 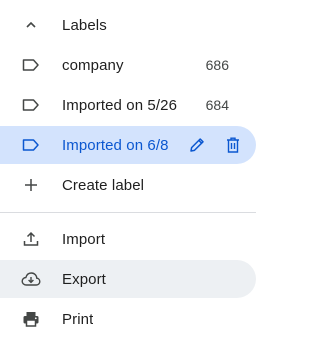 I want to click on chevron-up-icon, so click(x=31, y=25).